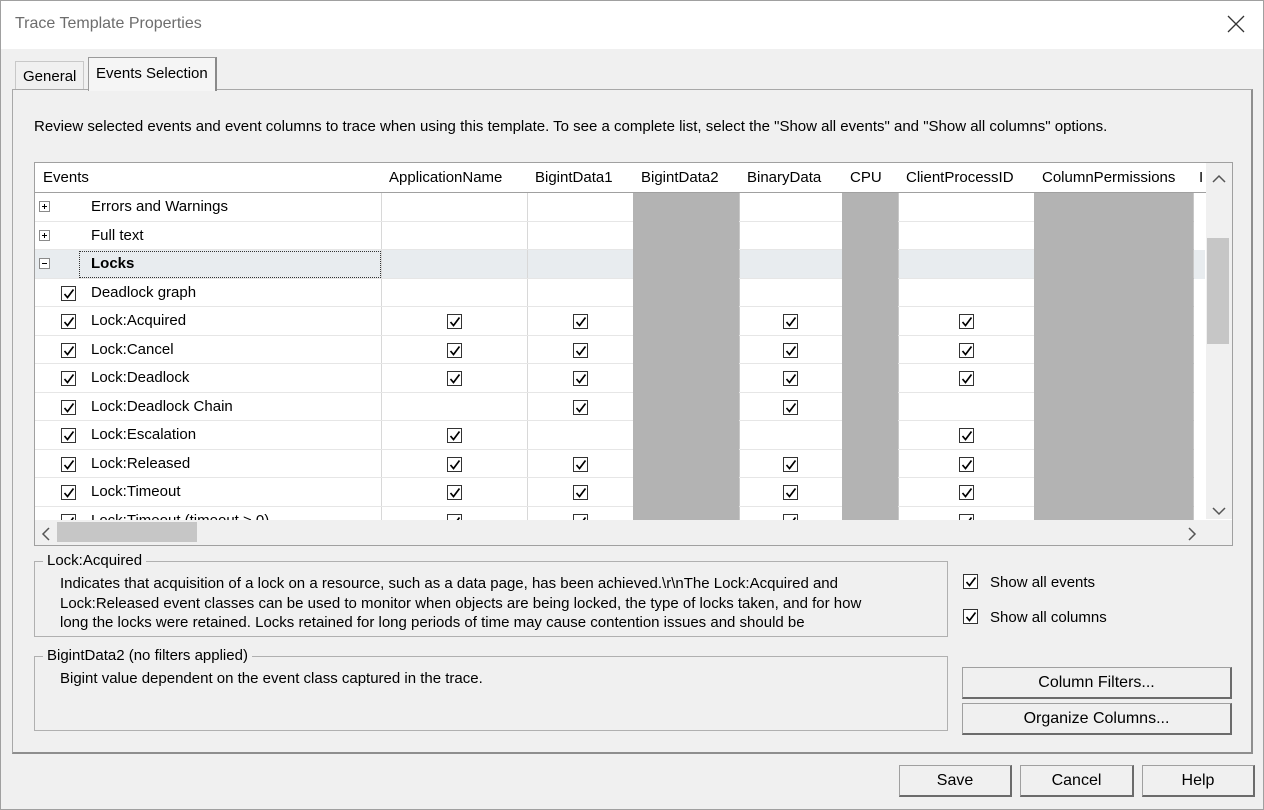 Image resolution: width=1264 pixels, height=810 pixels. I want to click on column-header-bigintdata2: BigintData2, so click(686, 178).